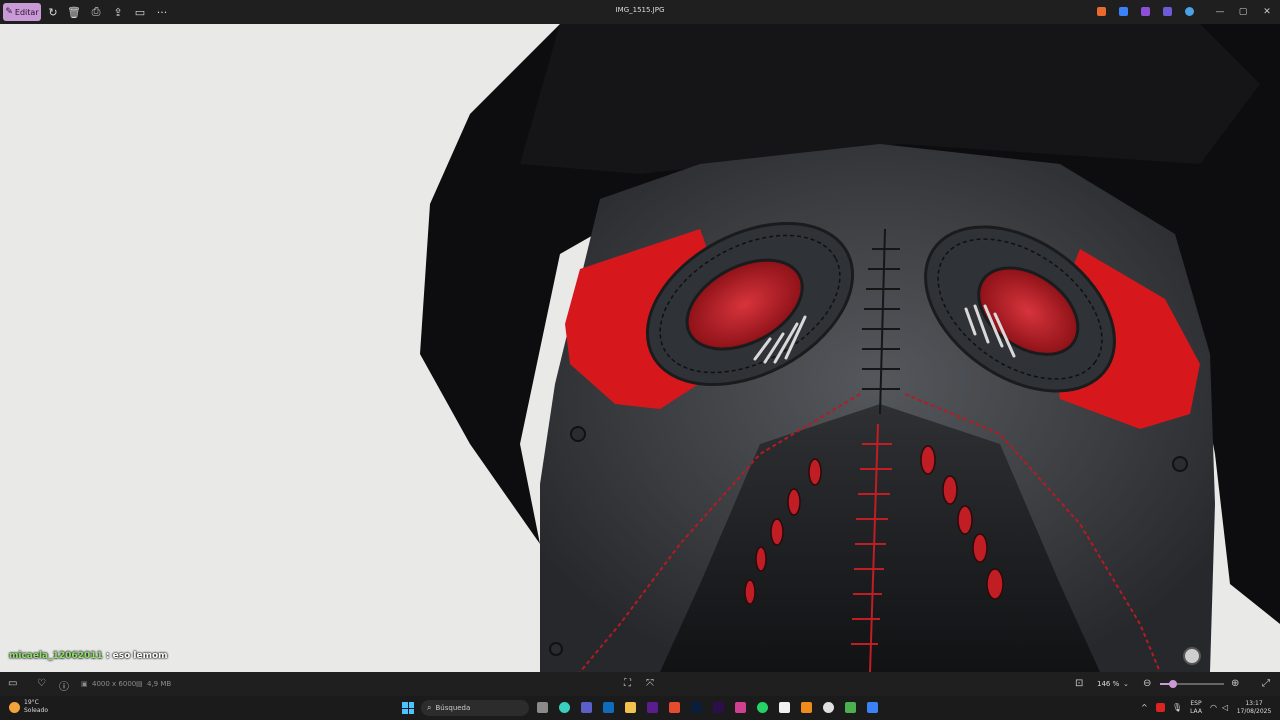 This screenshot has width=1280, height=720. What do you see at coordinates (1196, 703) in the screenshot?
I see `language-code: ESP` at bounding box center [1196, 703].